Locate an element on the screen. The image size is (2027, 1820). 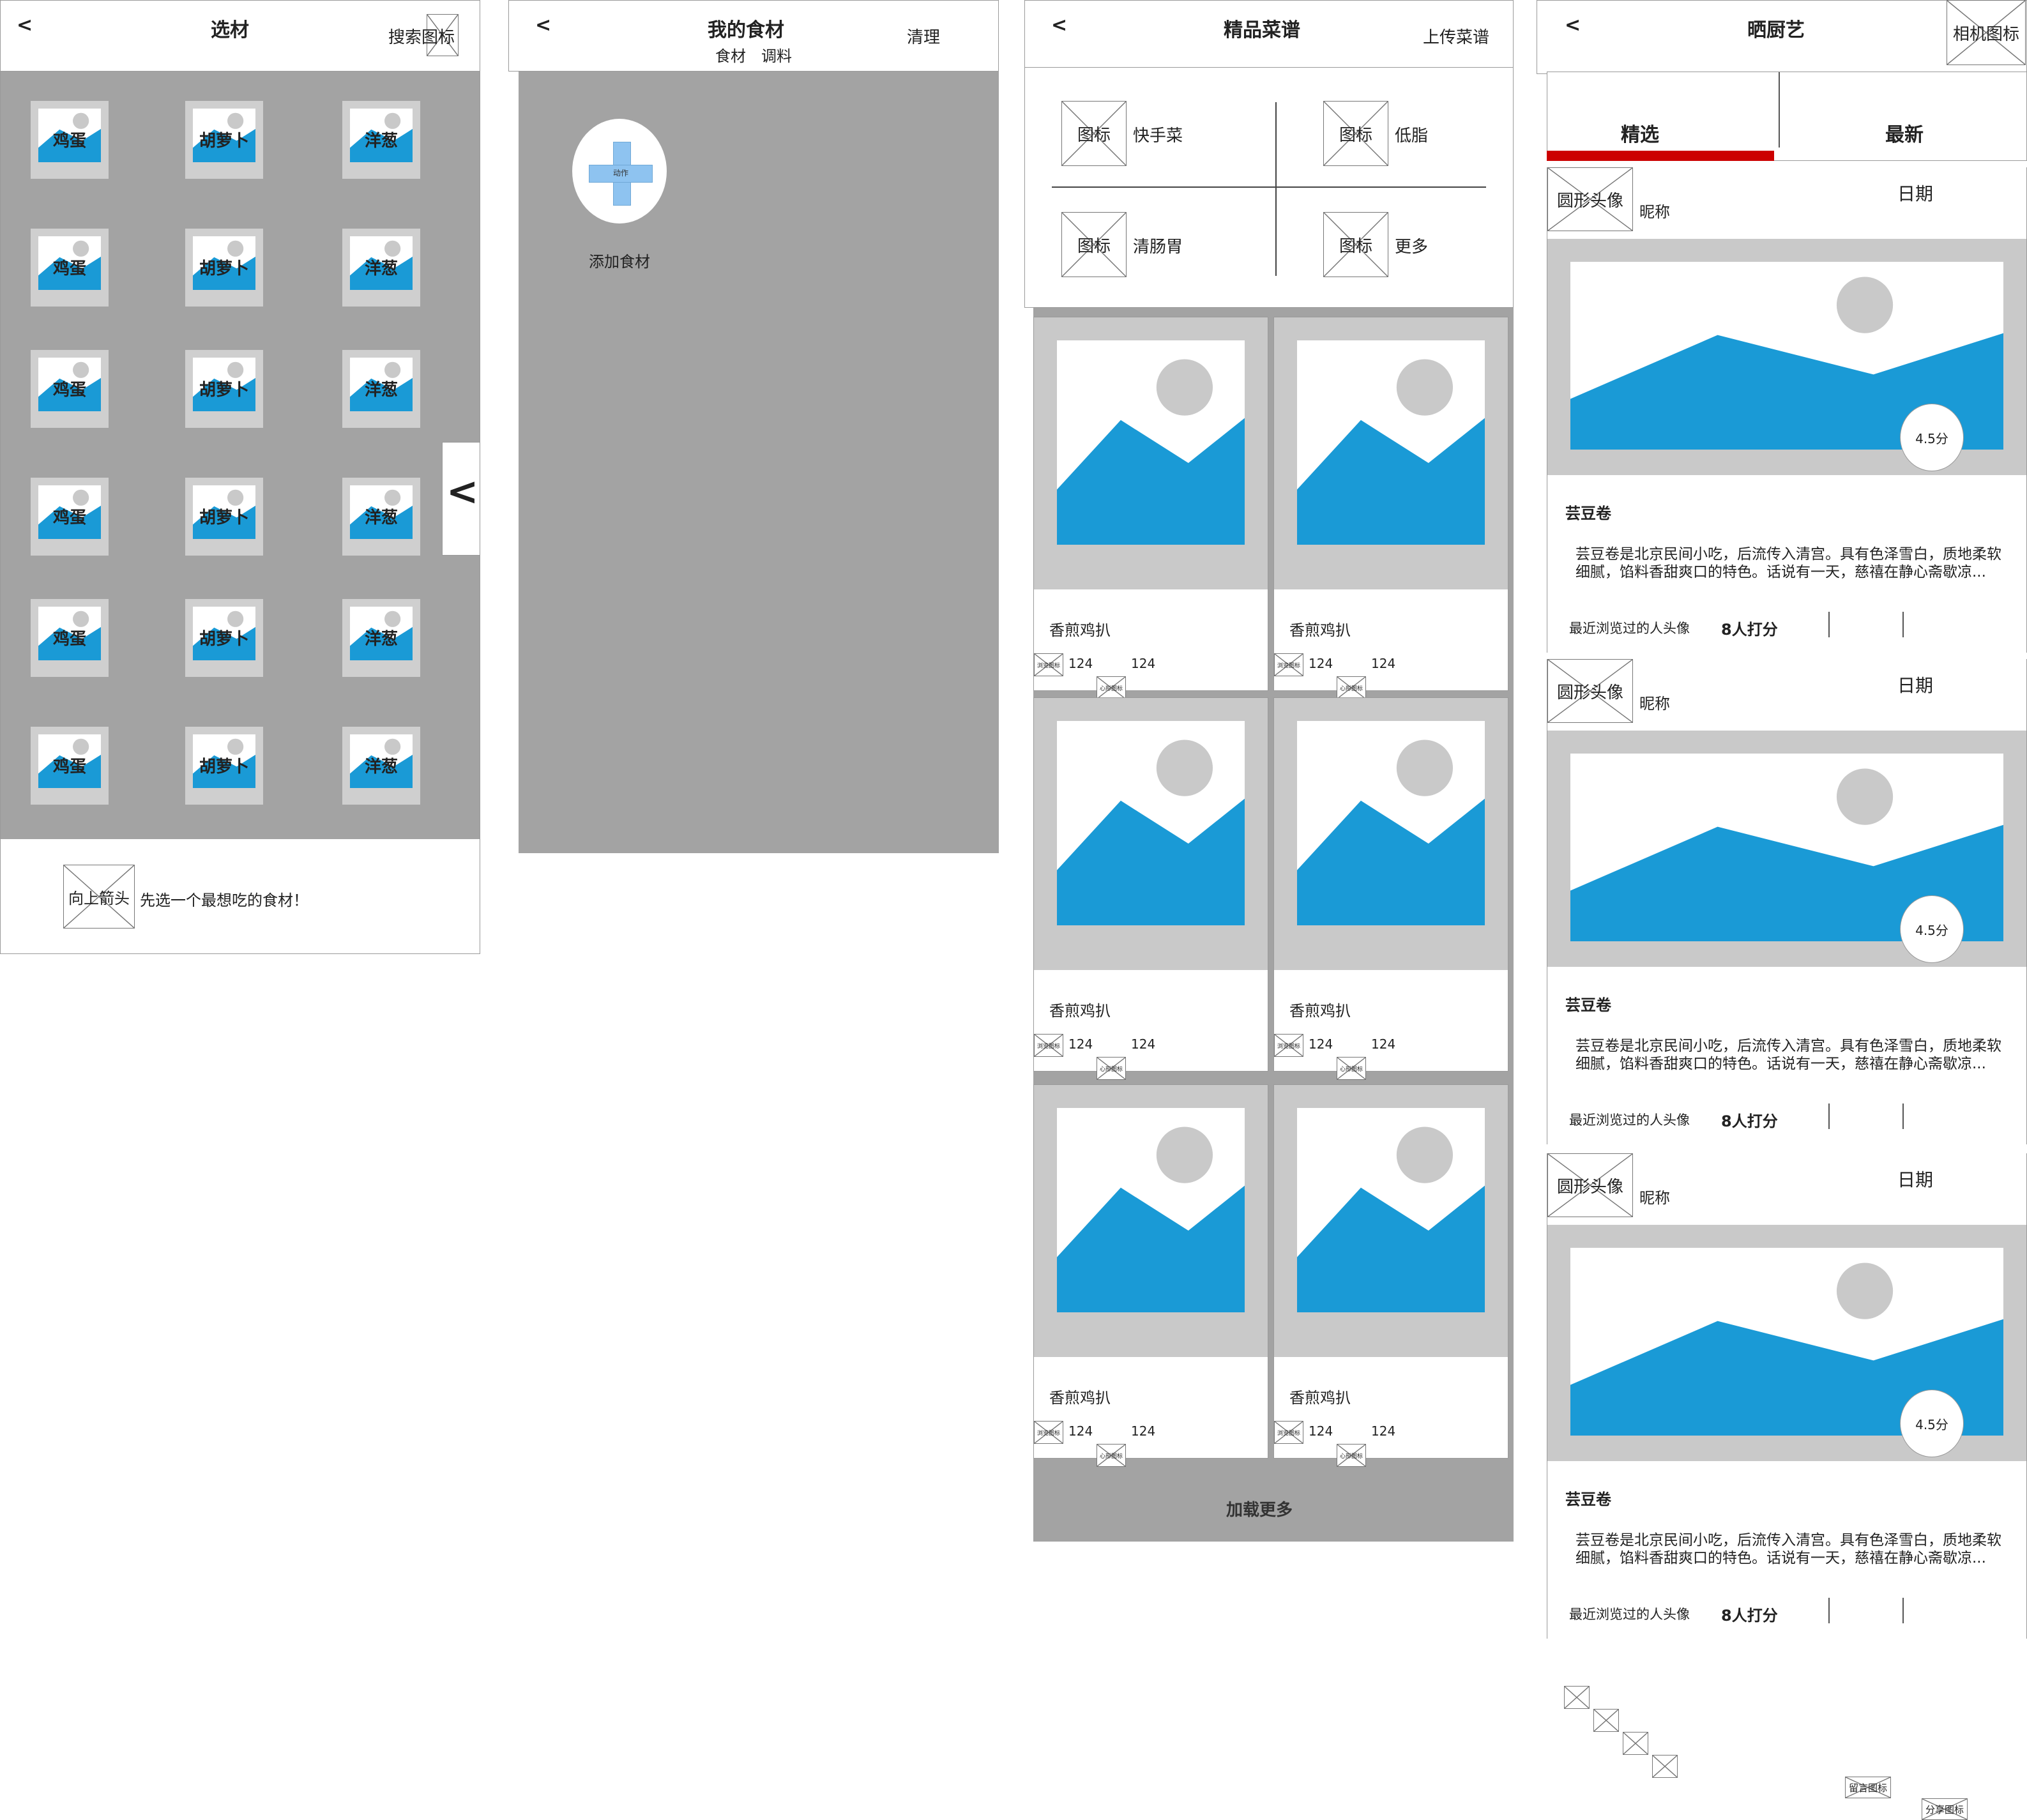
eye-icon: 浏览图标 is located at coordinates (1288, 1432).